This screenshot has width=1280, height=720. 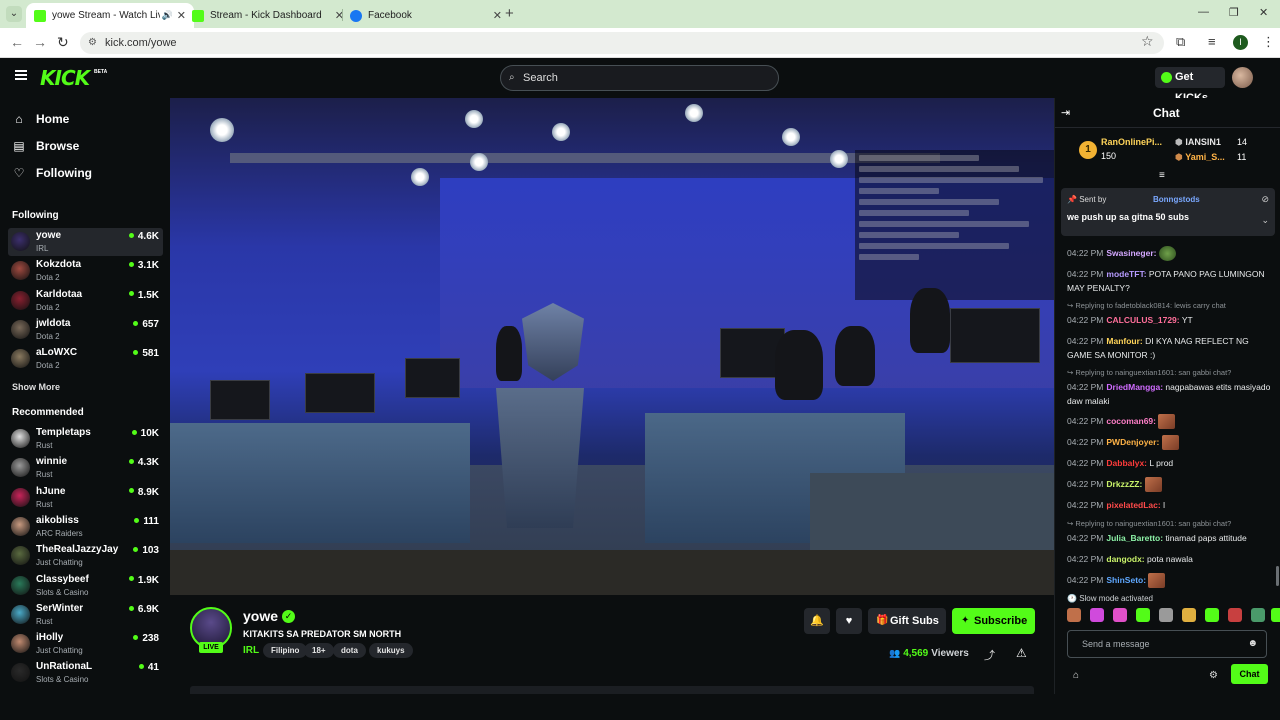 What do you see at coordinates (268, 15) in the screenshot?
I see `browser-tab: Stream - Kick Dashboard ✕` at bounding box center [268, 15].